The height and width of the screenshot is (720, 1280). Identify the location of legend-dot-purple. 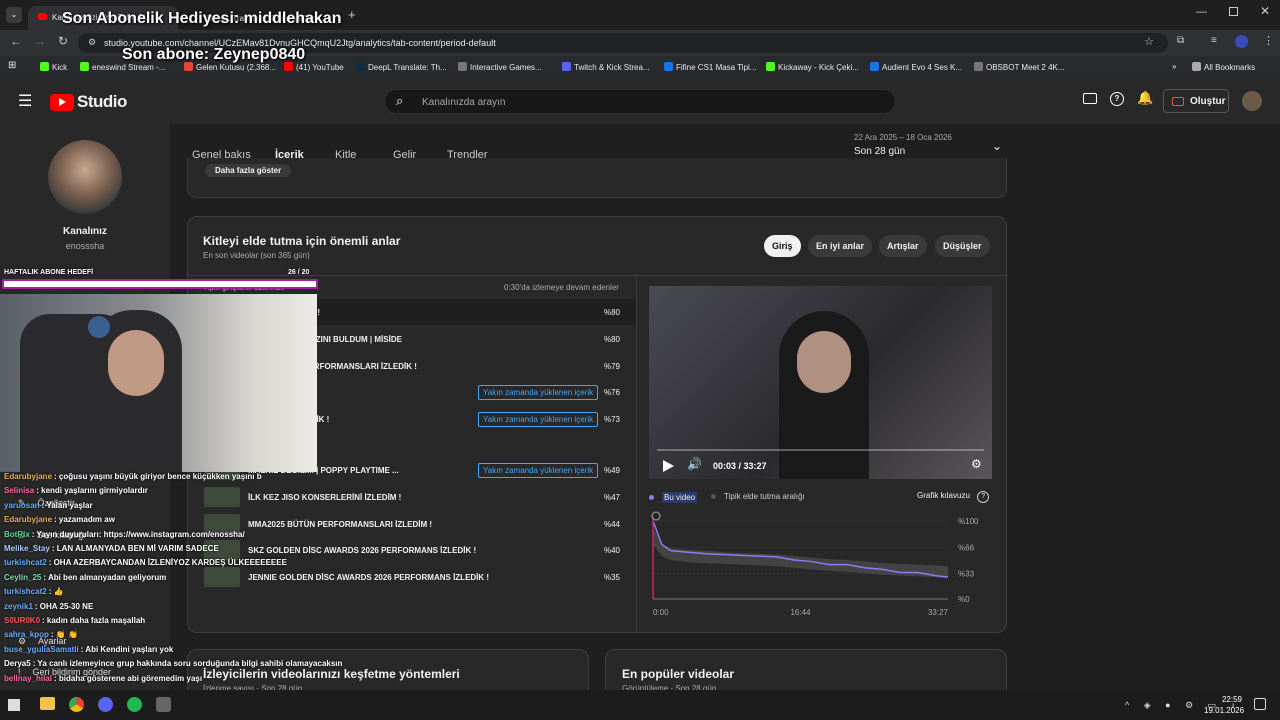
(651, 497).